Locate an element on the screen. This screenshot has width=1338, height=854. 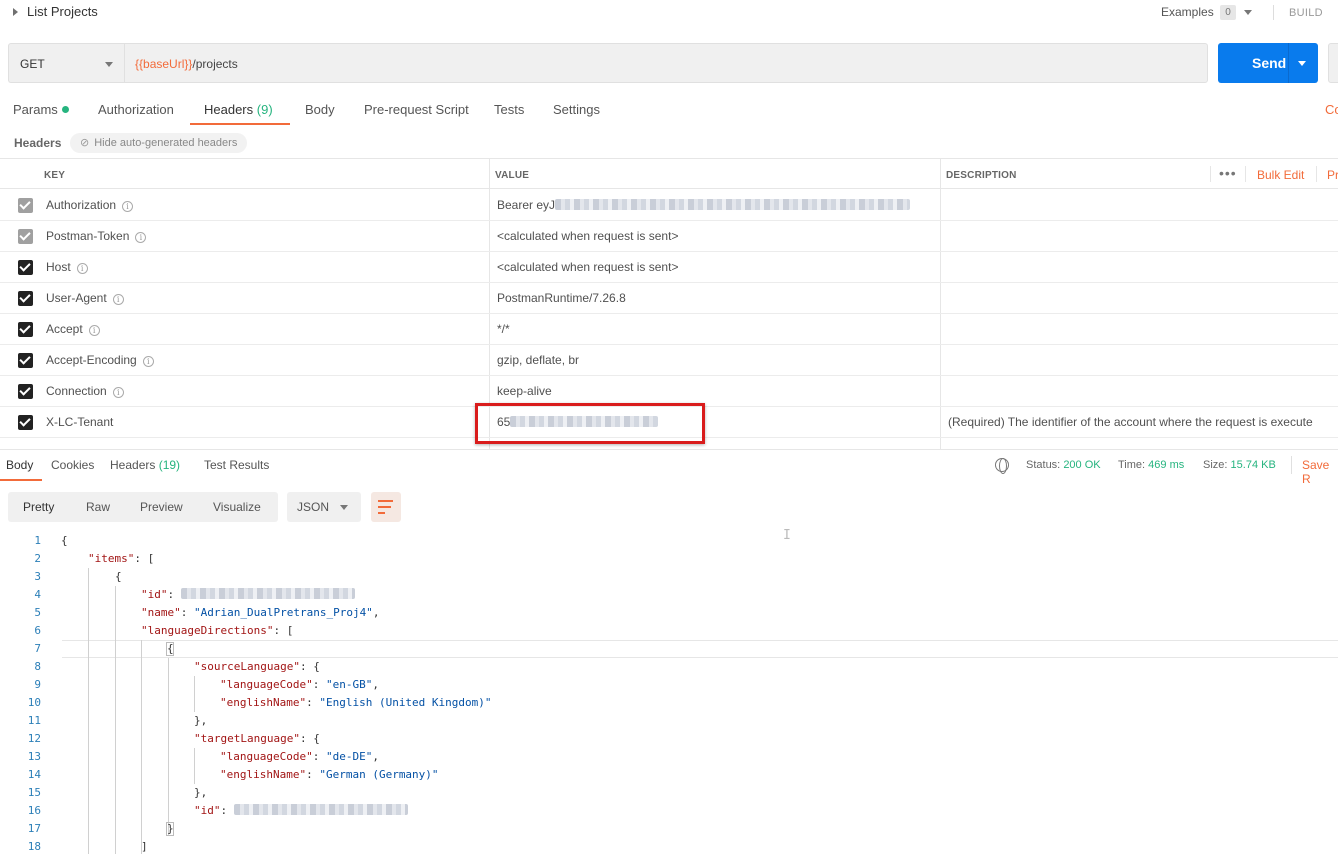
line-number: 12 is located at coordinates (34, 738).